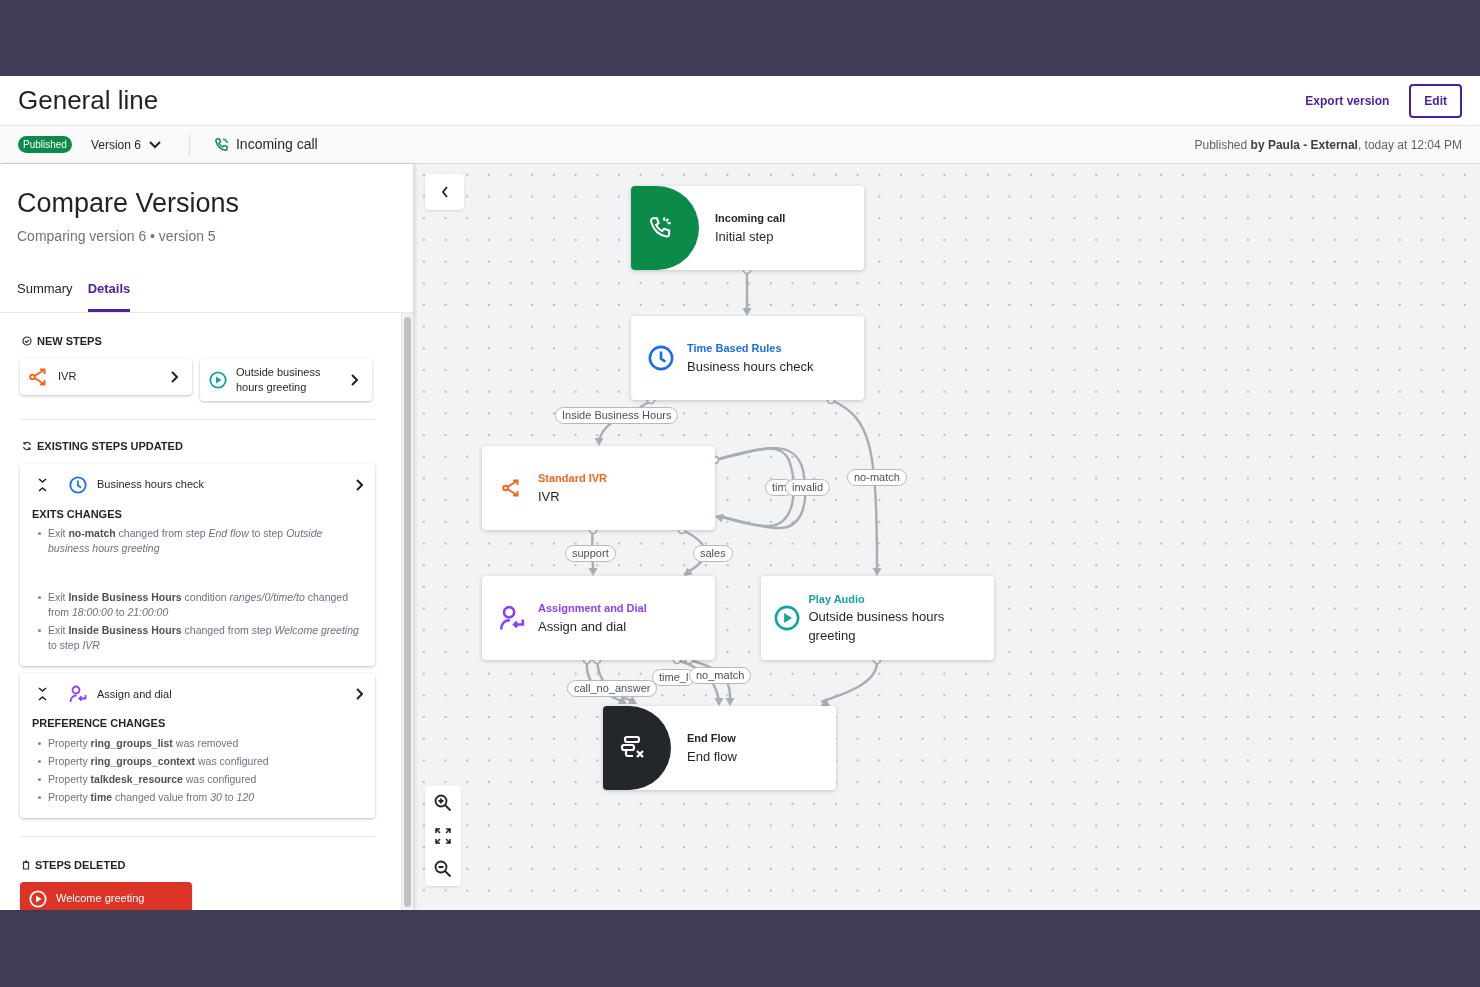 The image size is (1480, 987). Describe the element at coordinates (45, 295) in the screenshot. I see `tab: Summary` at that location.